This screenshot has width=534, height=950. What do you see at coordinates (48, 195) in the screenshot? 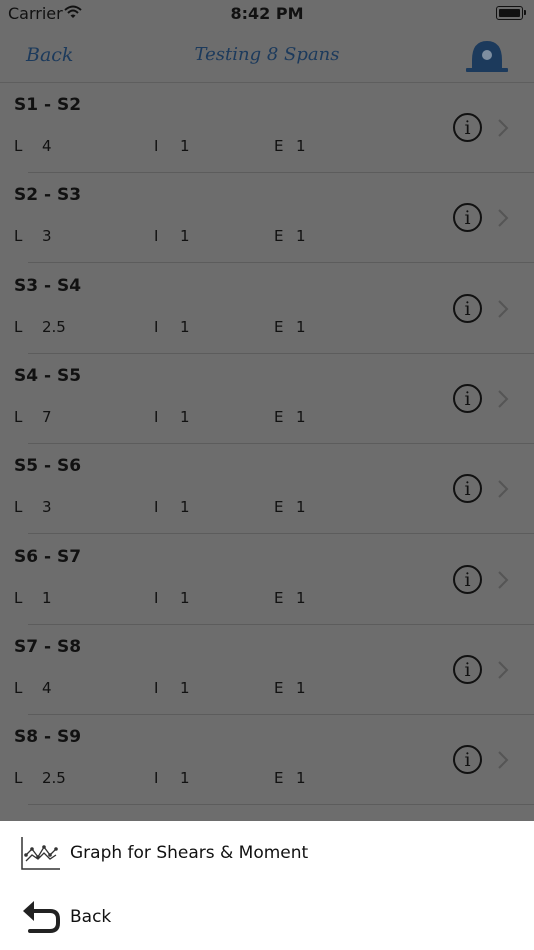
I see `span-title: S2 - S3` at bounding box center [48, 195].